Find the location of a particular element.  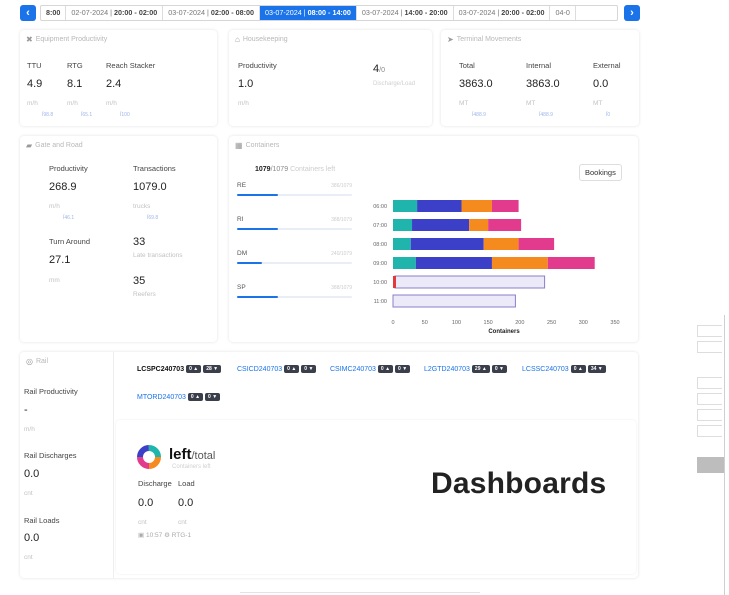

discharge-unit: cnt is located at coordinates (142, 522).